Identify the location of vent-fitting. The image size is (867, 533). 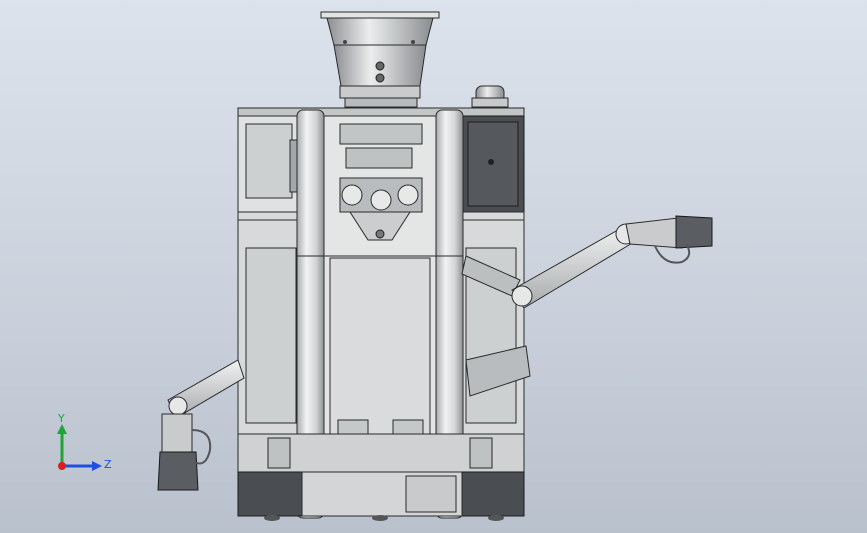
(490, 96).